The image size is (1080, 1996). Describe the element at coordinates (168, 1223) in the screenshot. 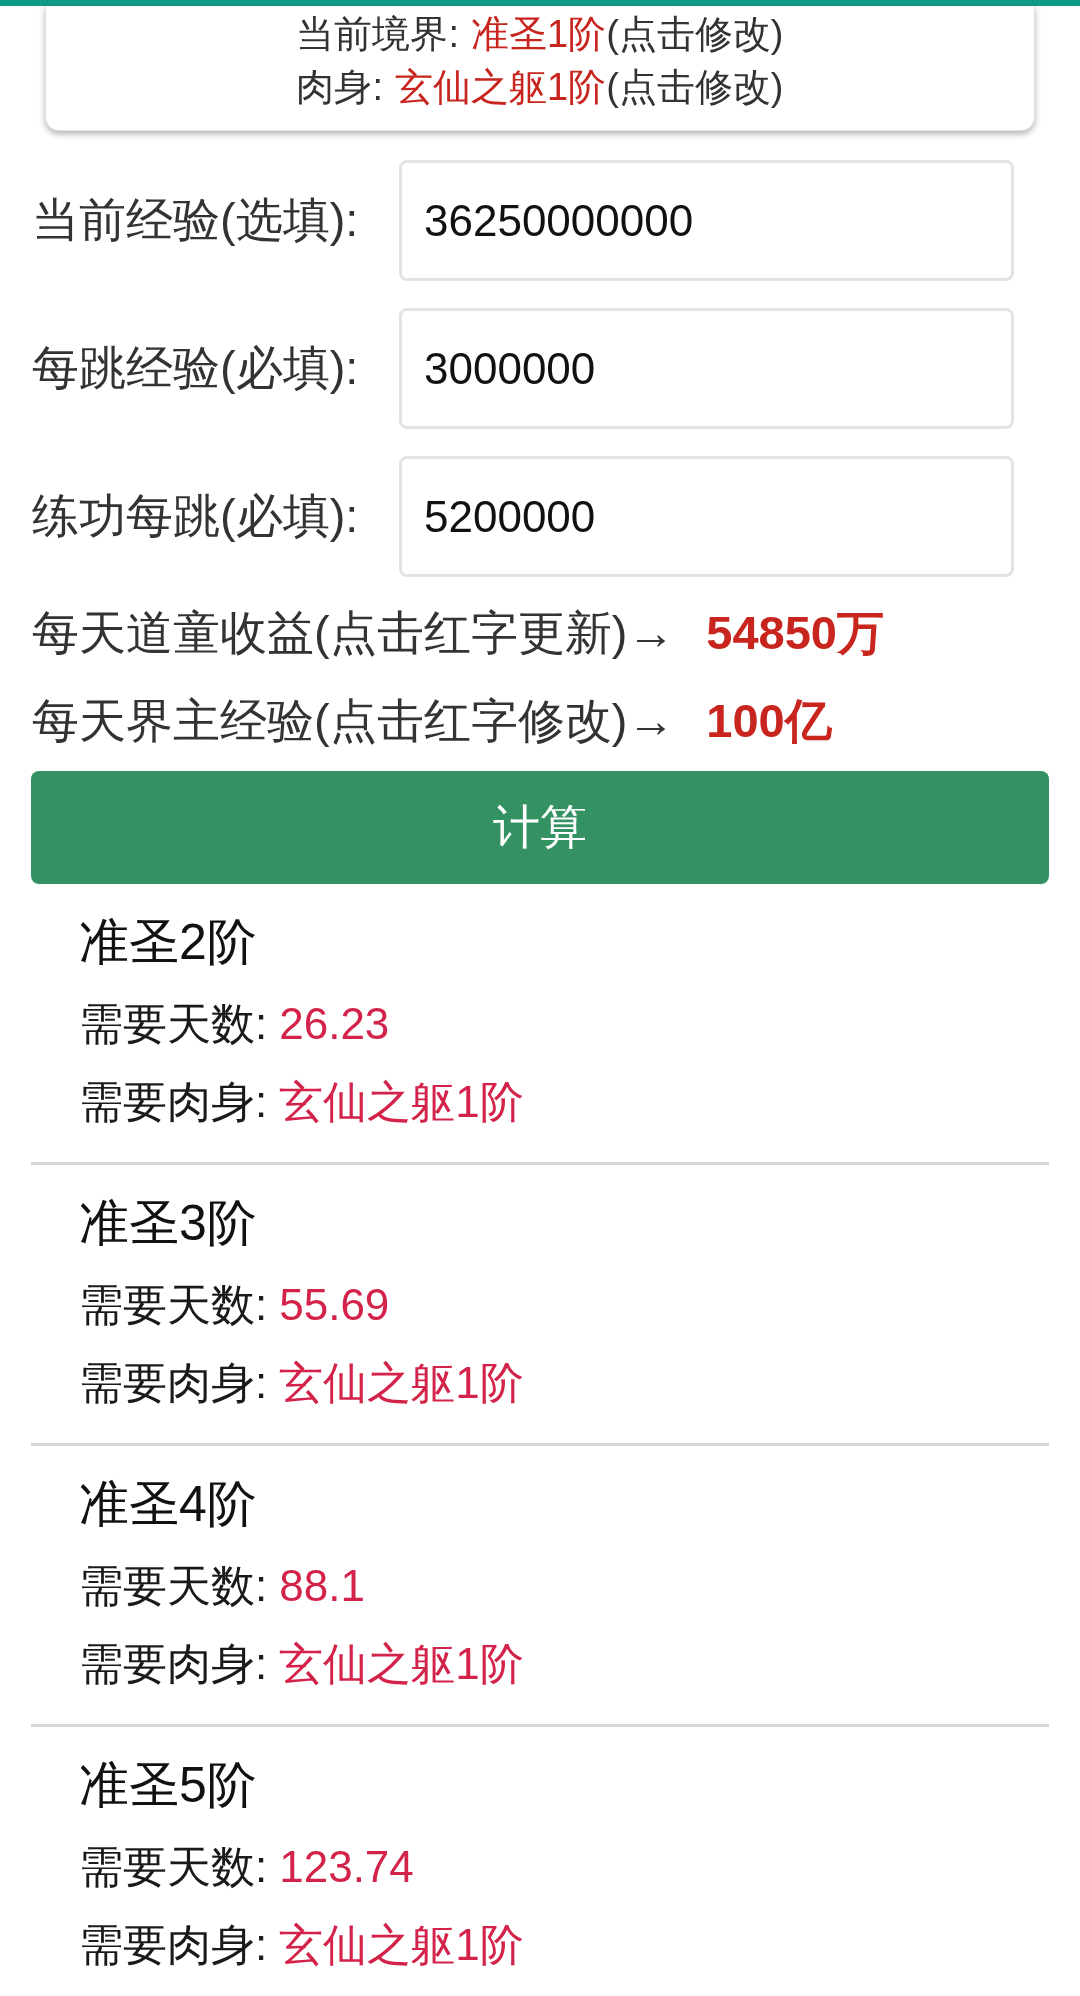

I see `result-title: 准圣3阶` at that location.